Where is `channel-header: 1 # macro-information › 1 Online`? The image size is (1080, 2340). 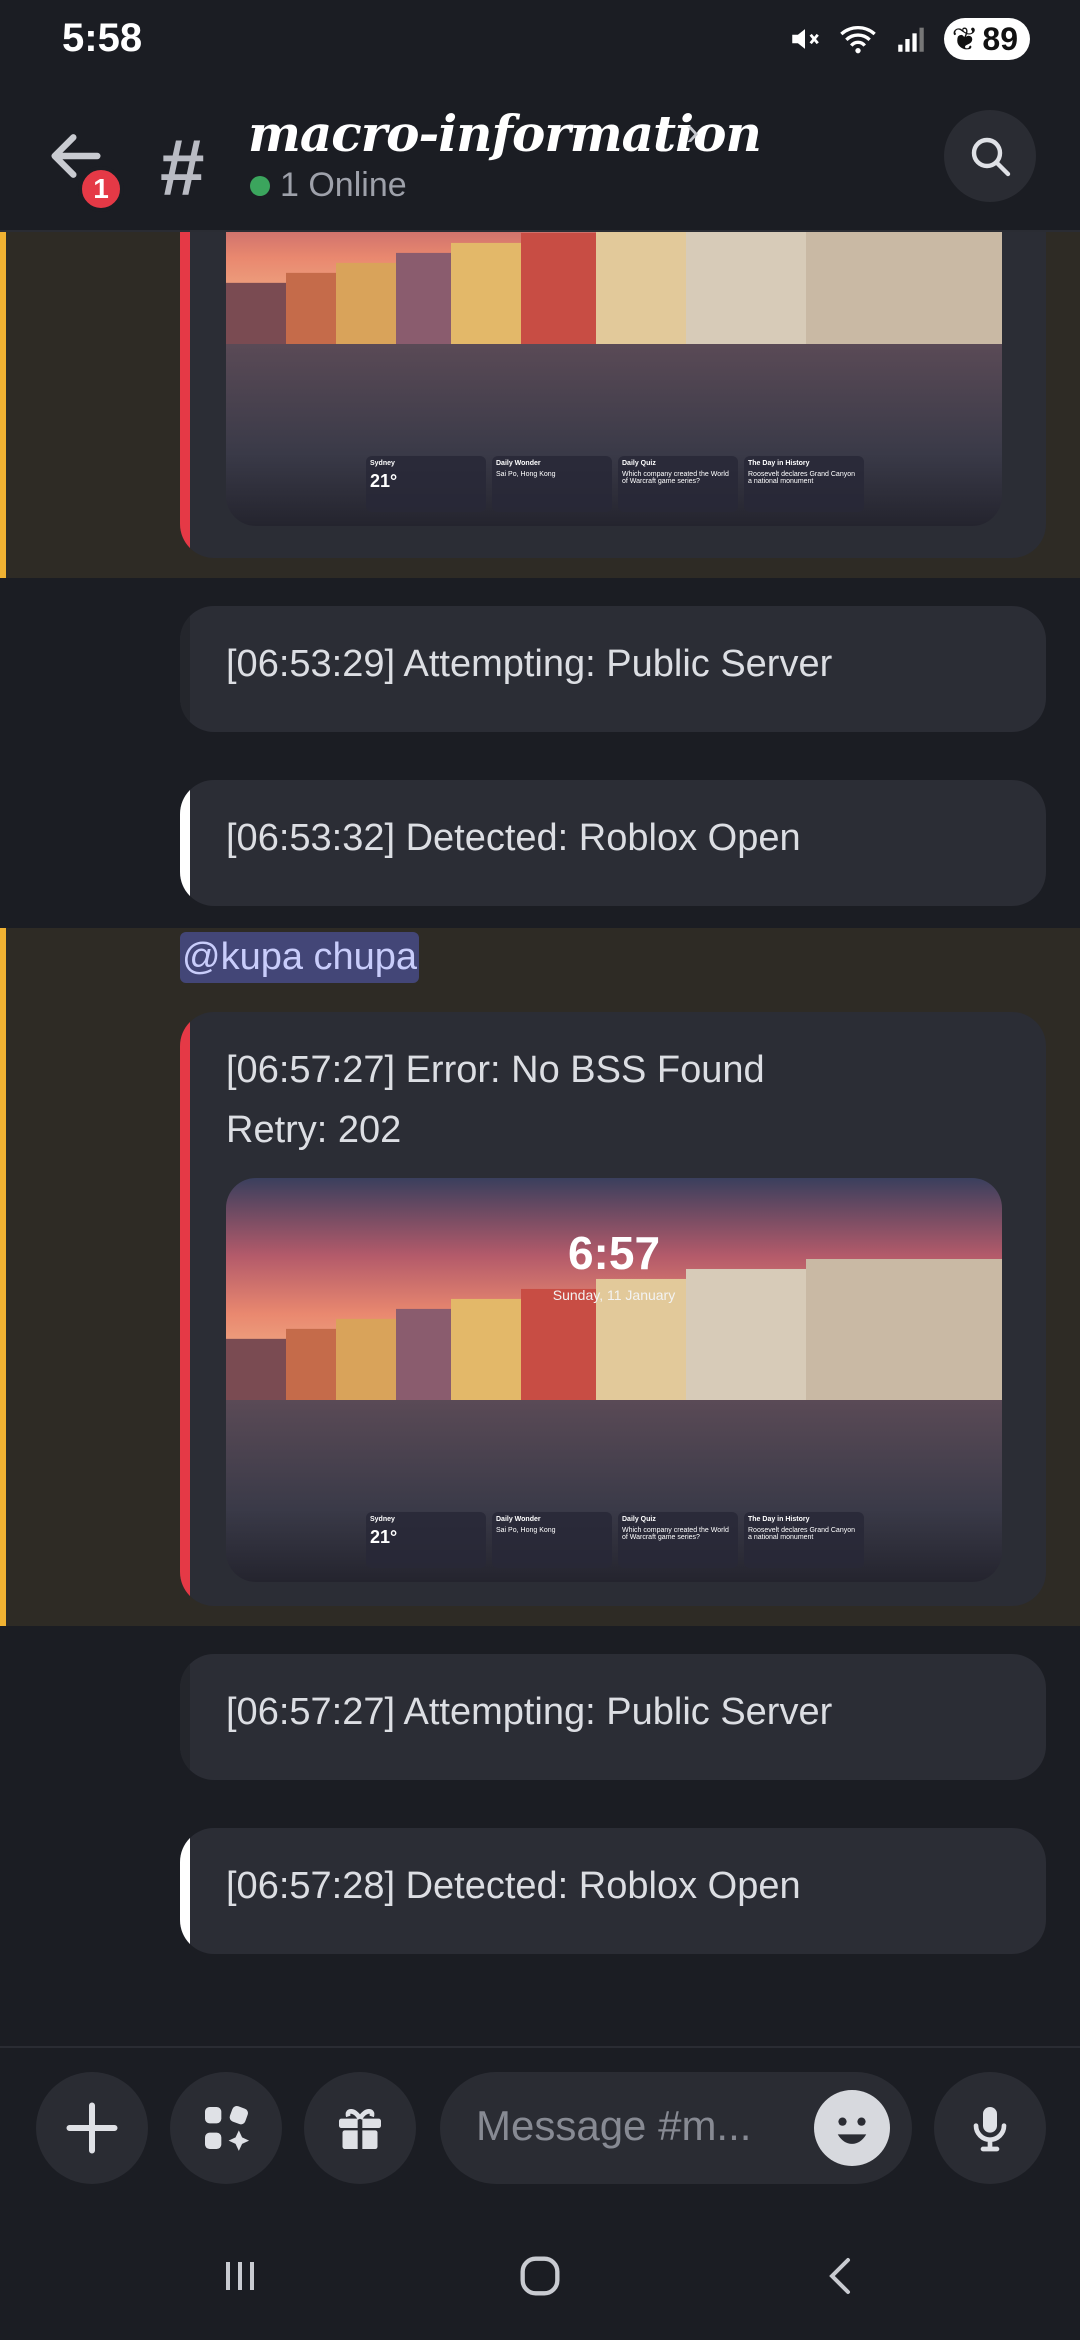 channel-header: 1 # macro-information › 1 Online is located at coordinates (540, 156).